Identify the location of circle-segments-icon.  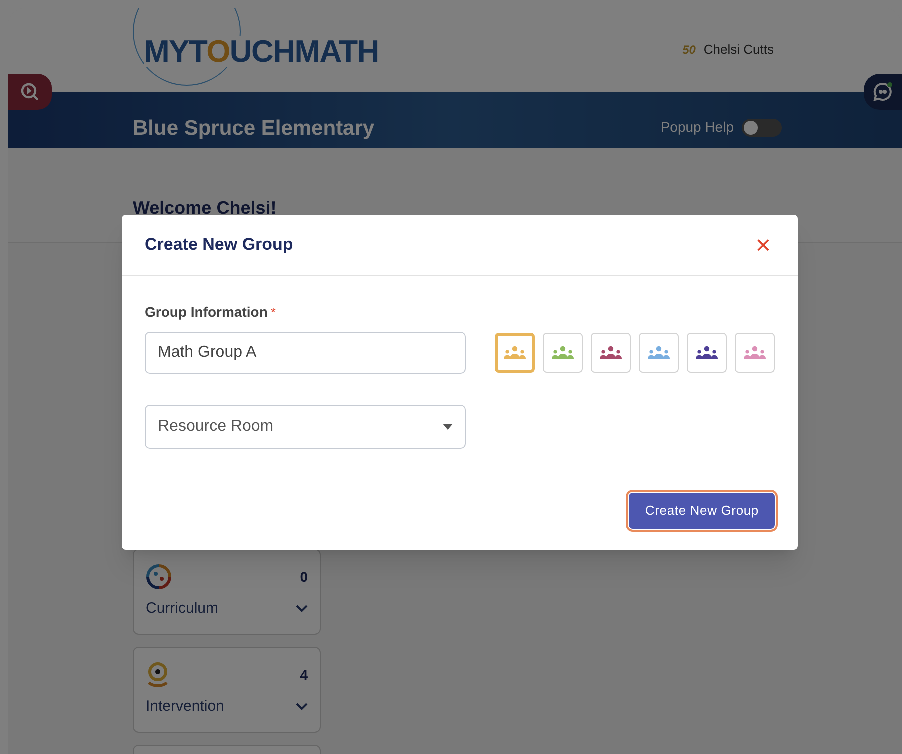
(159, 577).